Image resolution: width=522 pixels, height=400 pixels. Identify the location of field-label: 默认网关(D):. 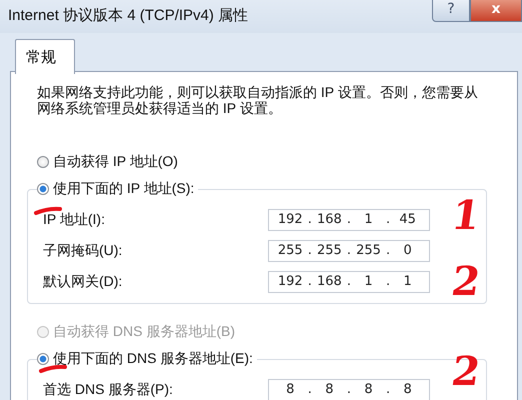
(82, 281).